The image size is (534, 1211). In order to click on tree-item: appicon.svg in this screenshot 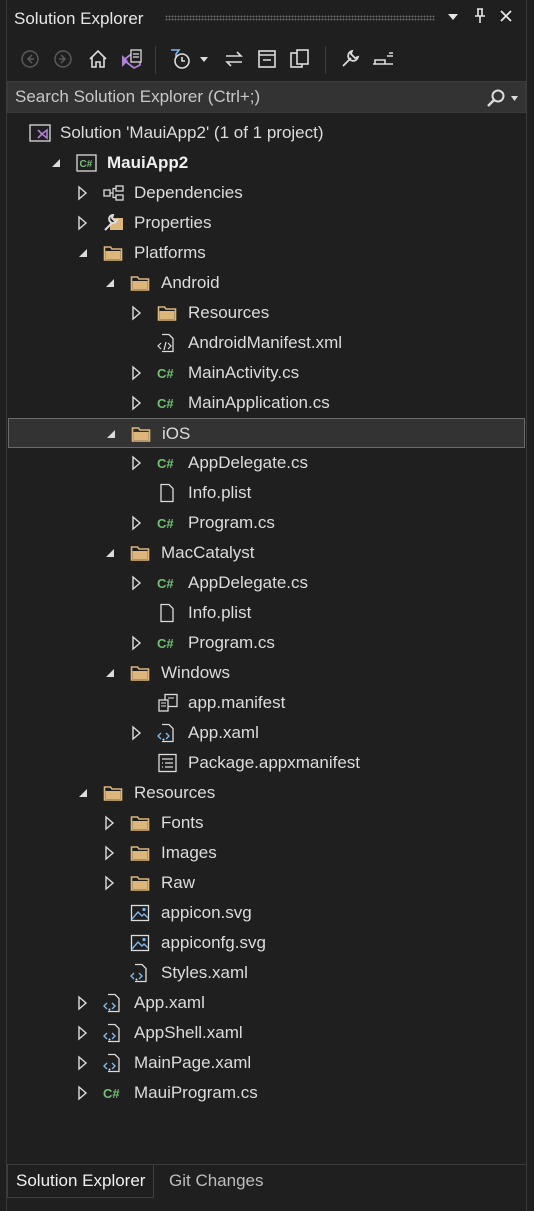, I will do `click(266, 913)`.